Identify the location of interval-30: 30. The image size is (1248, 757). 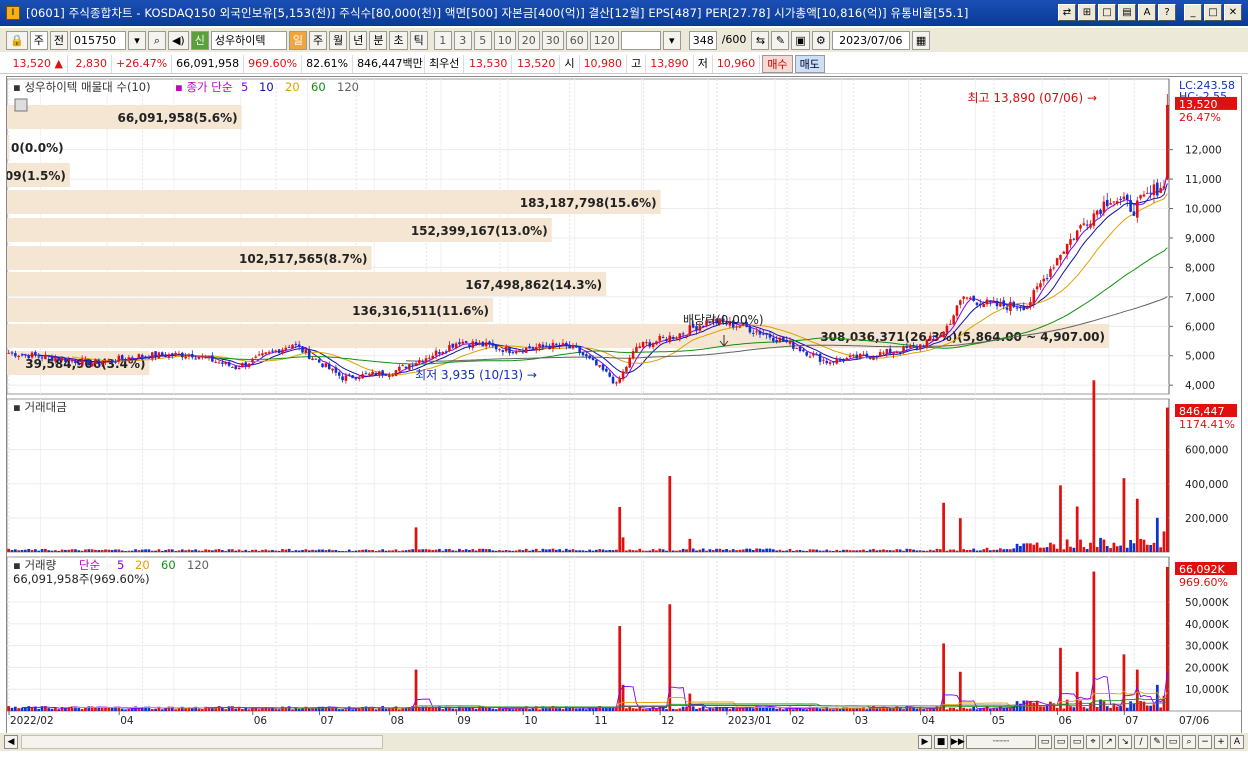
(552, 40).